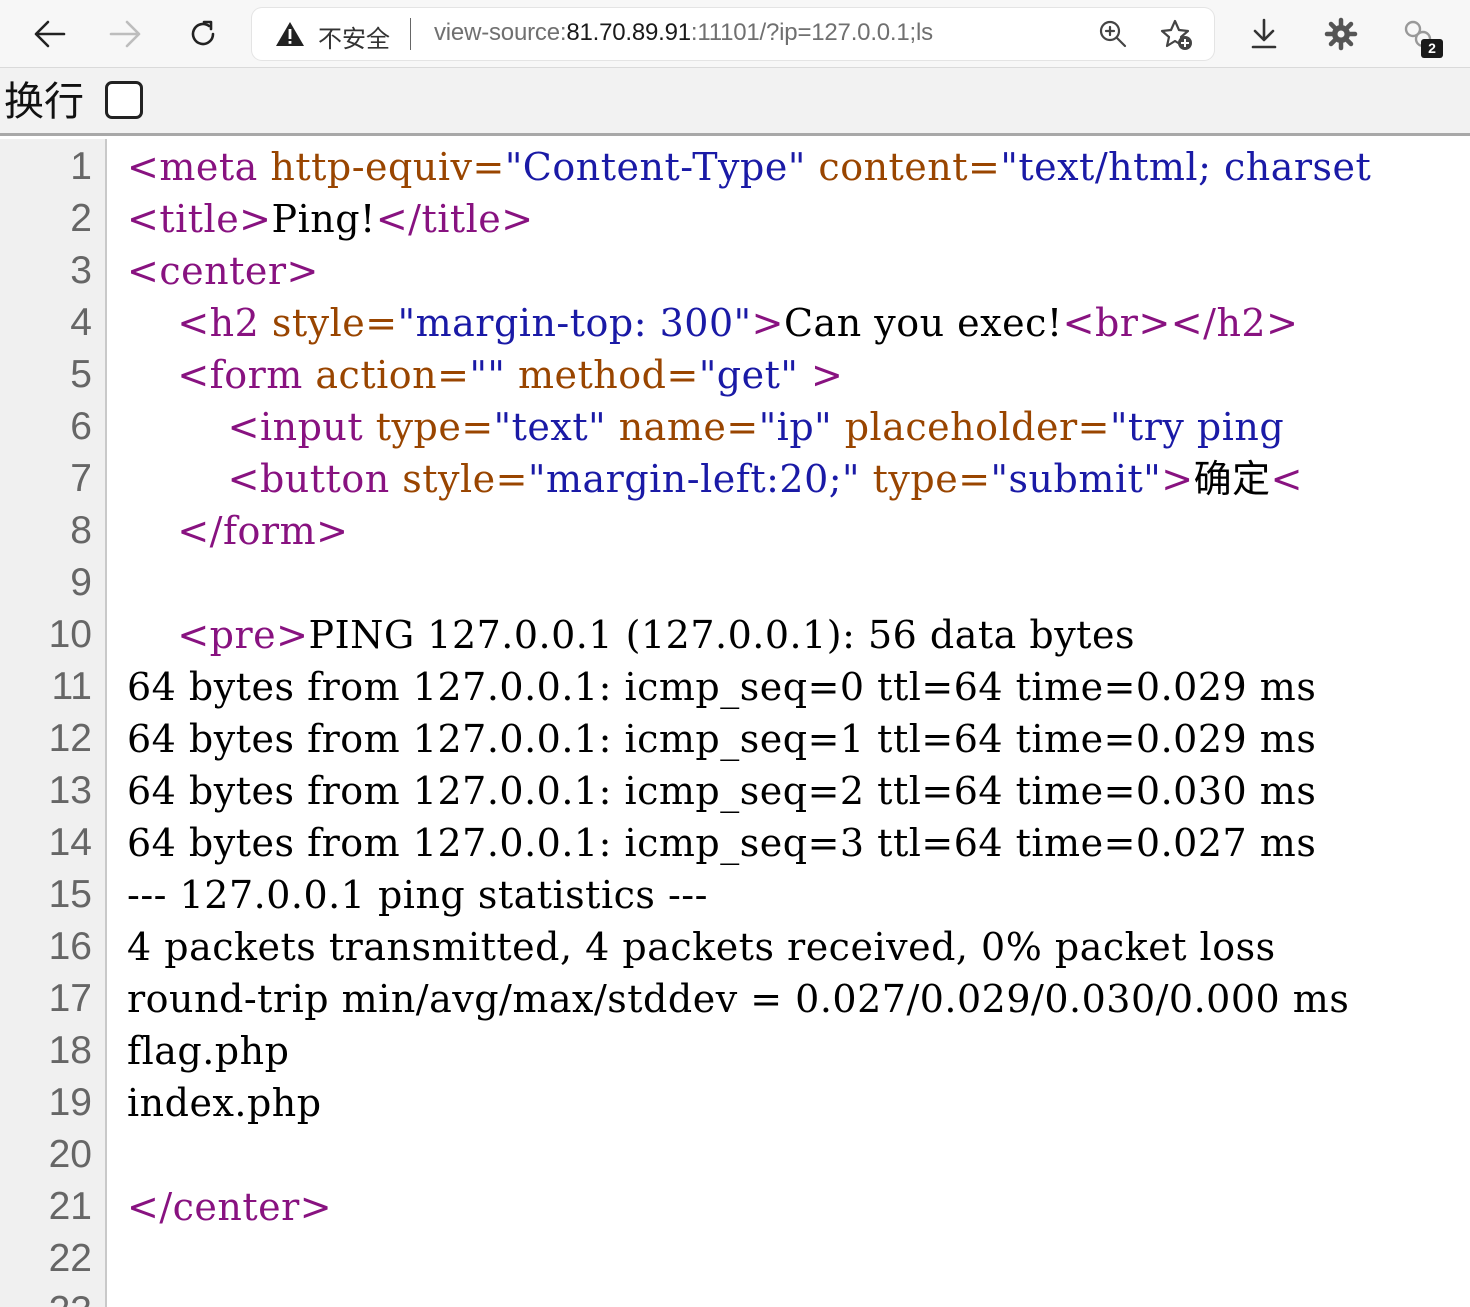 Image resolution: width=1470 pixels, height=1307 pixels. Describe the element at coordinates (81, 374) in the screenshot. I see `line-number: 5` at that location.